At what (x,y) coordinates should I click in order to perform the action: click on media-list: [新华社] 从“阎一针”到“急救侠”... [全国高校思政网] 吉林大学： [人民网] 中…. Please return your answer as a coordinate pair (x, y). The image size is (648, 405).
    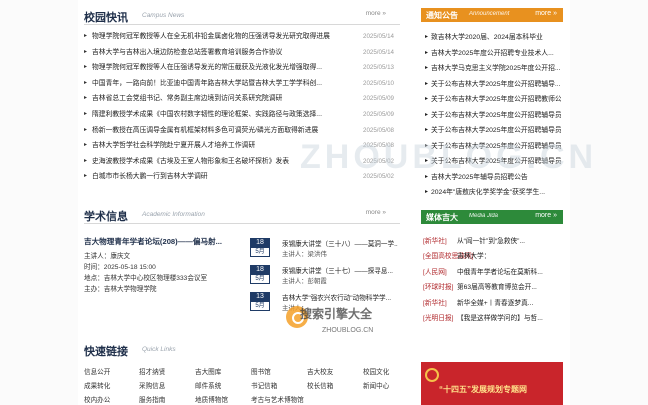
    Looking at the image, I should click on (492, 280).